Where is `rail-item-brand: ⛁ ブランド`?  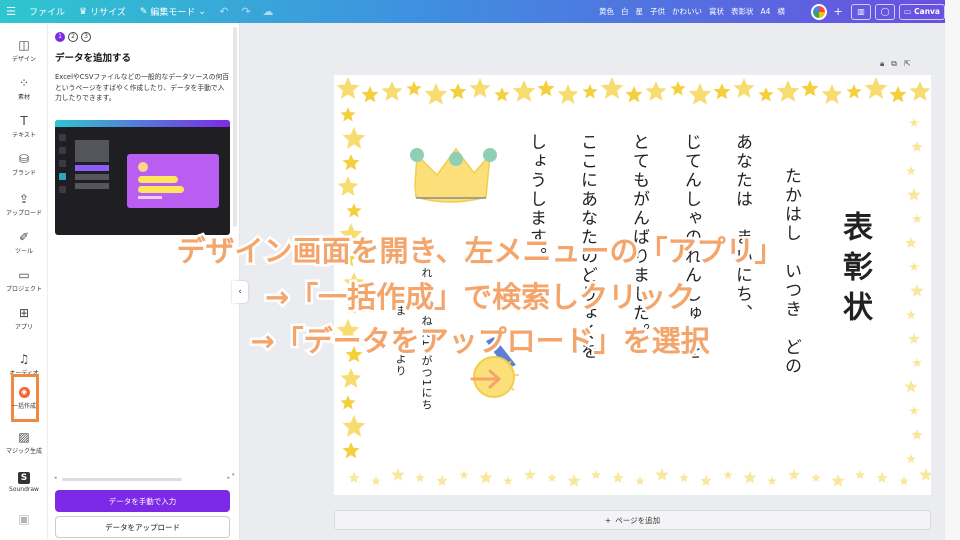 rail-item-brand: ⛁ ブランド is located at coordinates (24, 164).